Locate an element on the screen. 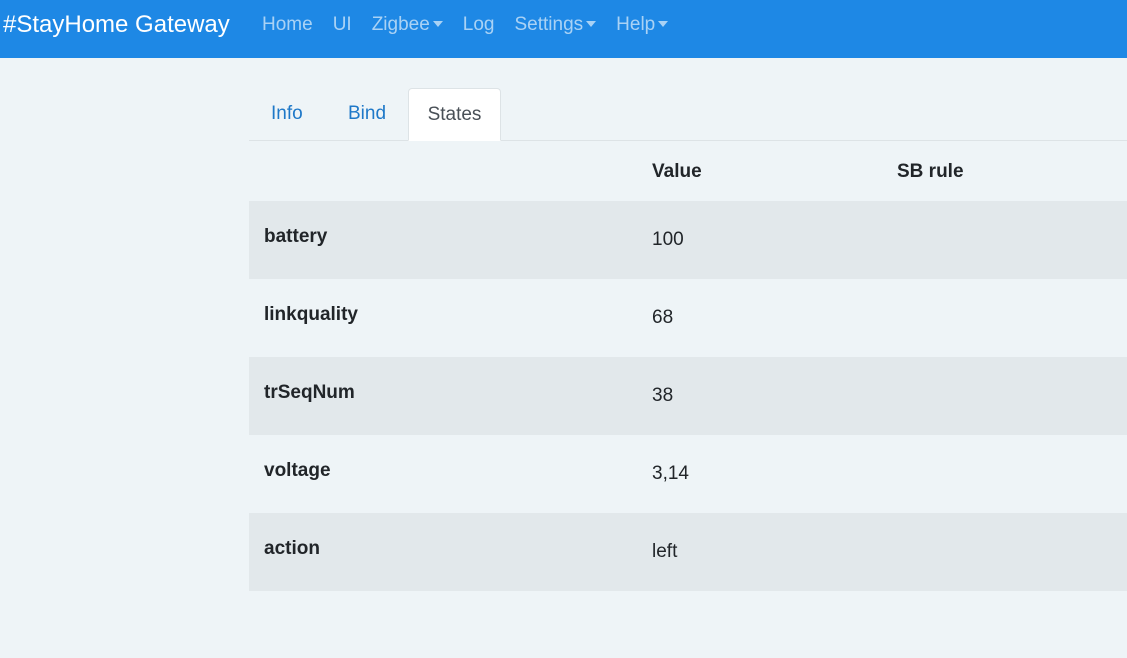  nav-zigbee-dropdown: Zigbee is located at coordinates (407, 25).